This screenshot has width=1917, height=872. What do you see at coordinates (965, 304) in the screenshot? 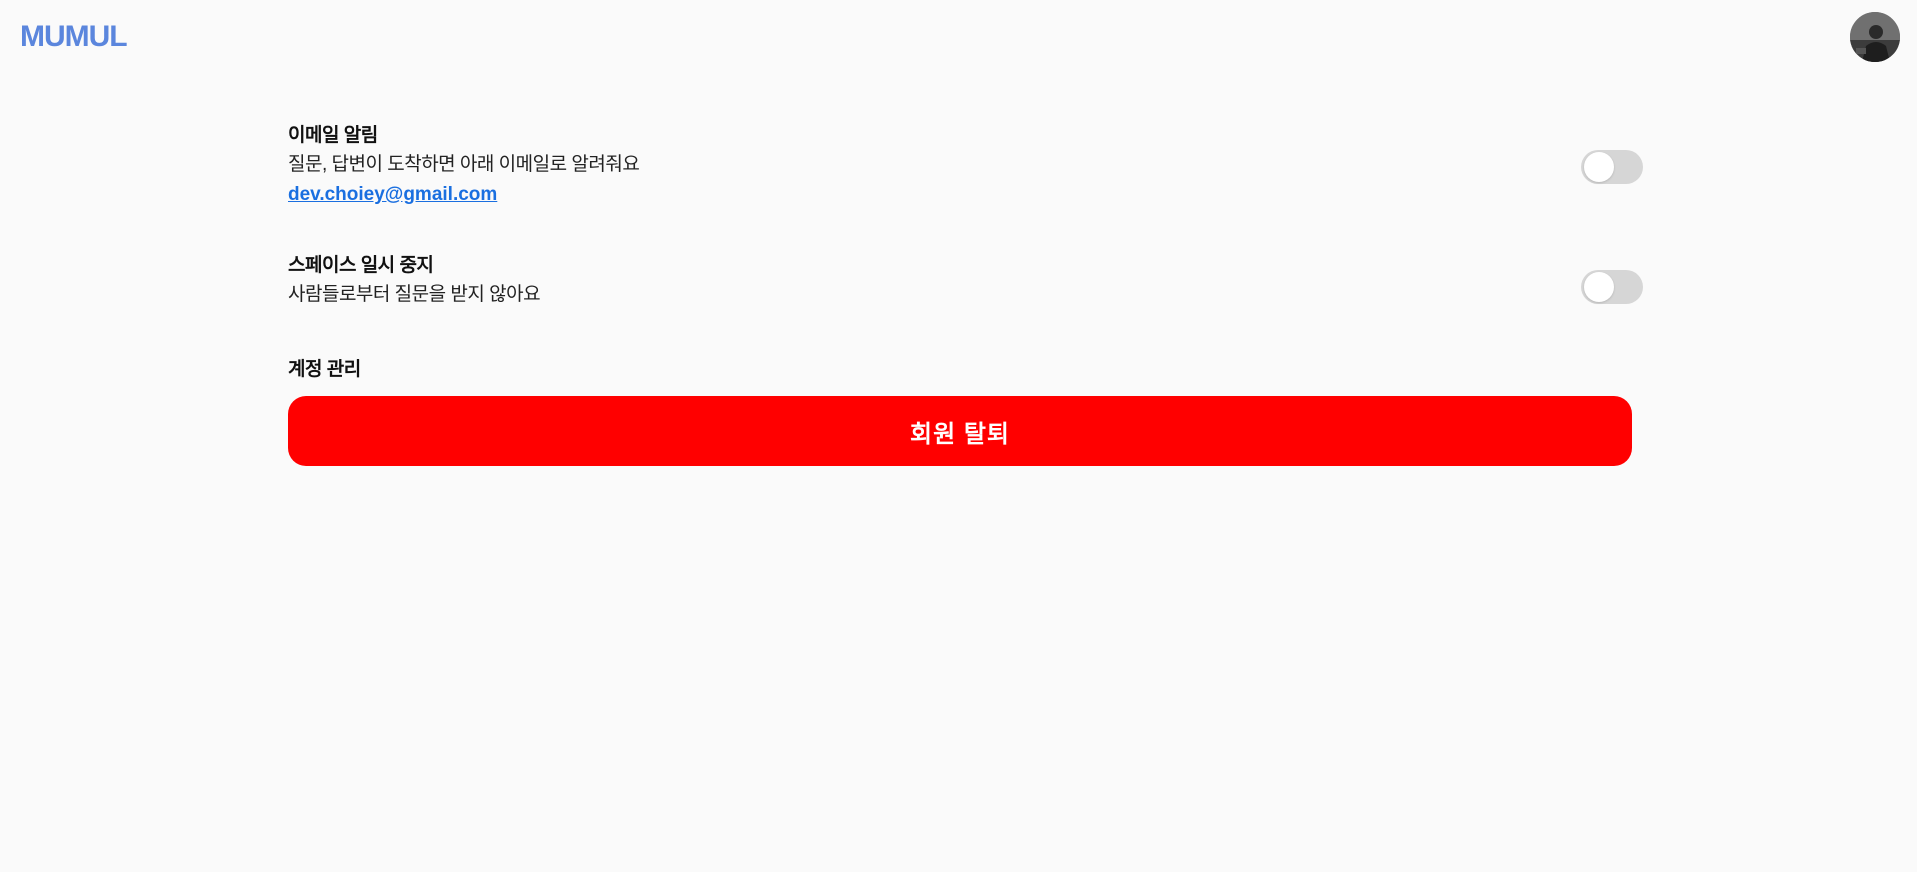
I see `space-pause-setting: 스페이스 일시 중지 사람들로부터 질문을 받지 않아요` at bounding box center [965, 304].